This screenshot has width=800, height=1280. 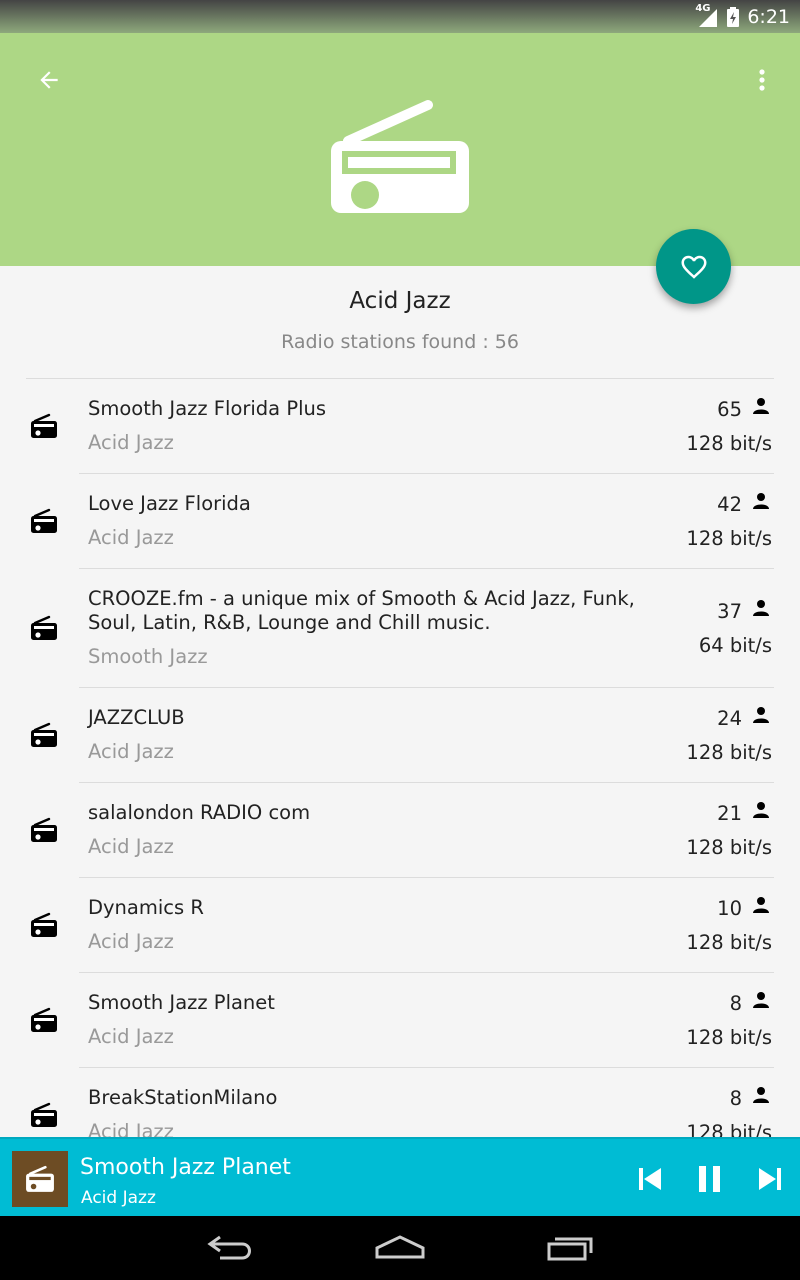 What do you see at coordinates (148, 656) in the screenshot?
I see `station-genre: Smooth Jazz` at bounding box center [148, 656].